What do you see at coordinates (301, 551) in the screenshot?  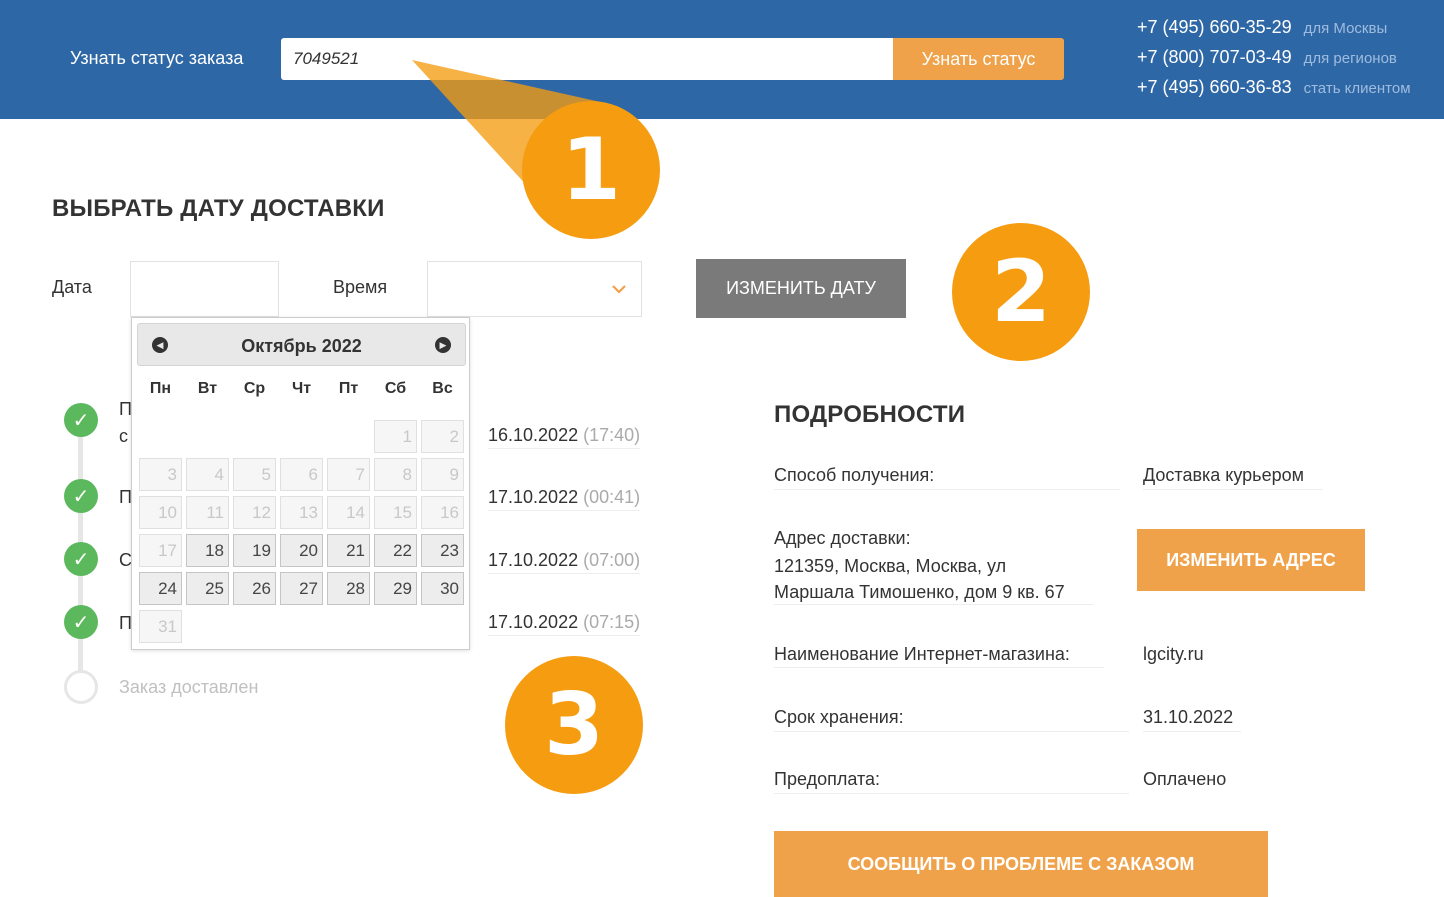 I see `calendar-day: 20` at bounding box center [301, 551].